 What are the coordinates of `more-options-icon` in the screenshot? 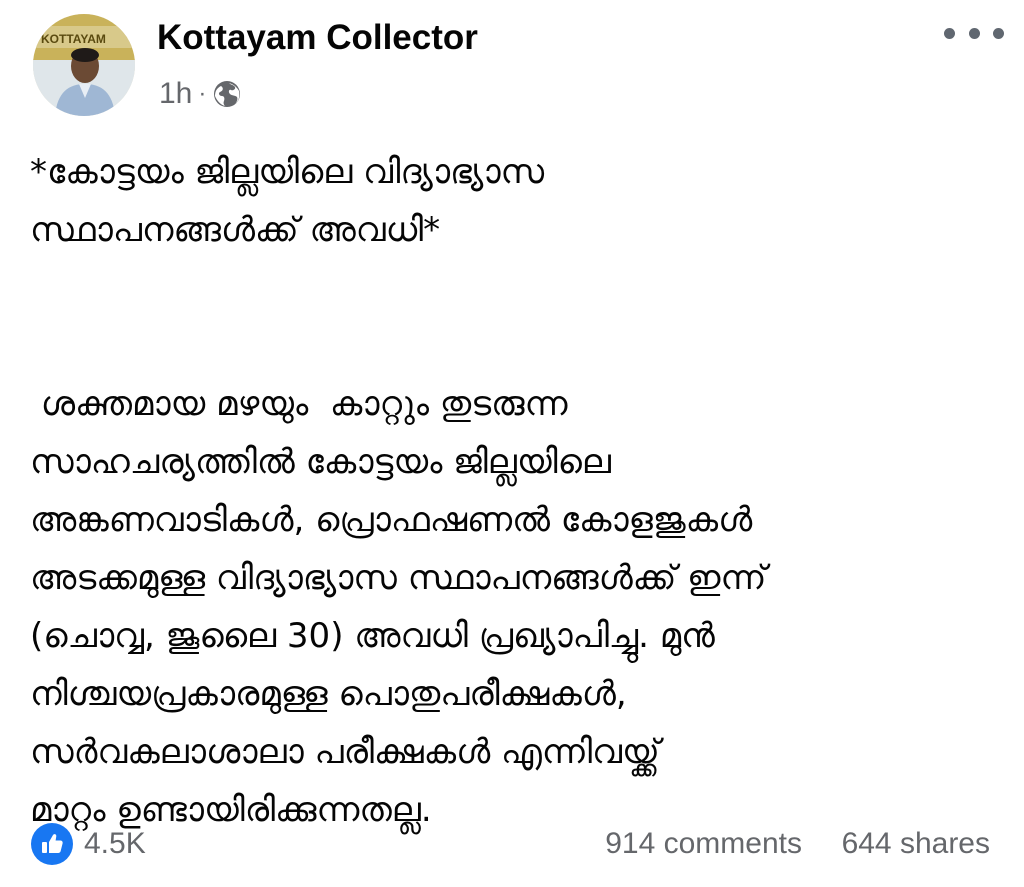 It's located at (974, 33).